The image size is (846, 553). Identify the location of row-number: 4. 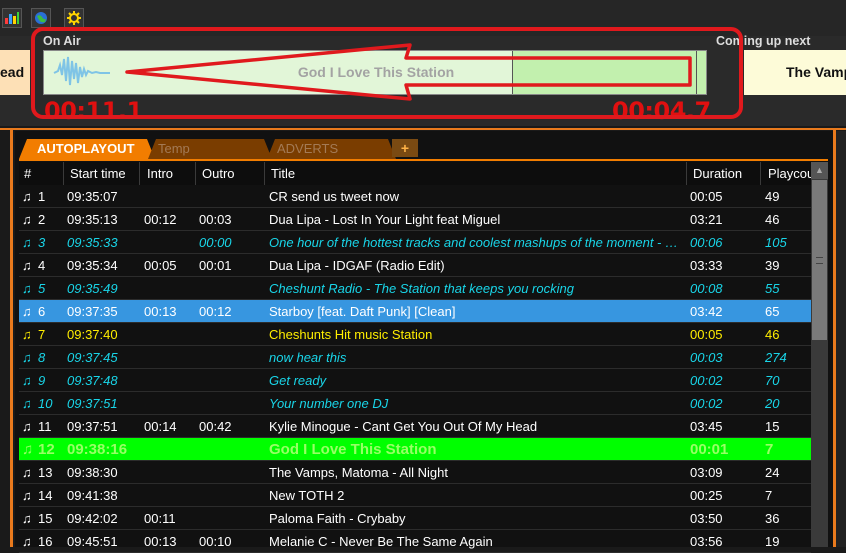
(42, 265).